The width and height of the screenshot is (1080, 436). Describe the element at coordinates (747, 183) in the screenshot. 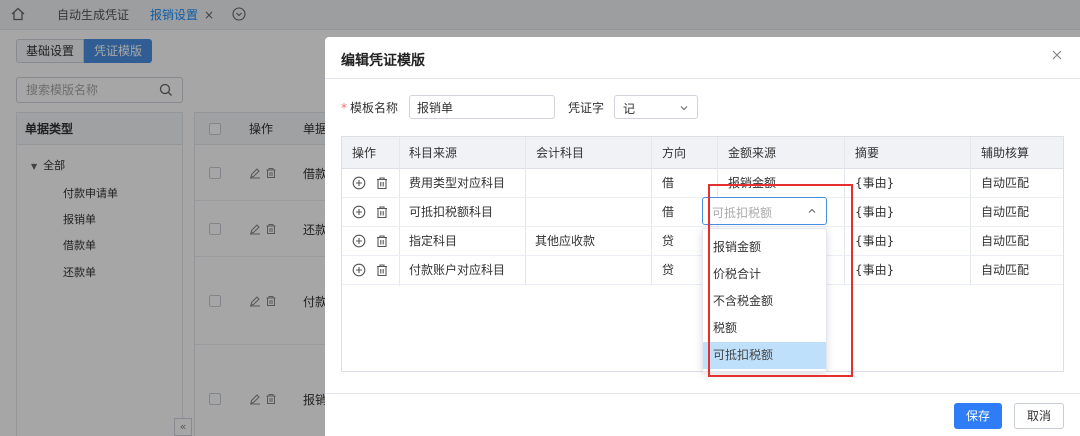

I see `cell-amount-source: 报销金额` at that location.